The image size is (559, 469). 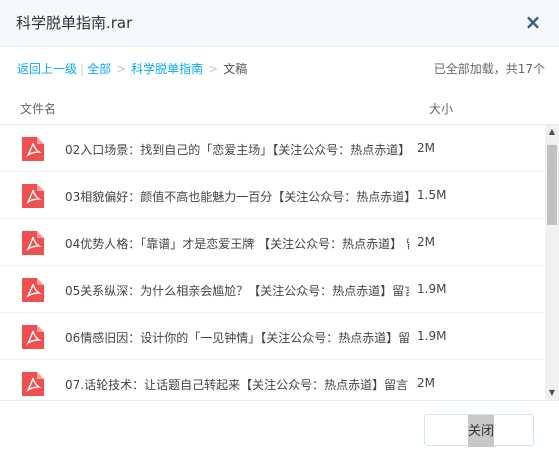 What do you see at coordinates (552, 393) in the screenshot?
I see `scroll-down-icon: ▼` at bounding box center [552, 393].